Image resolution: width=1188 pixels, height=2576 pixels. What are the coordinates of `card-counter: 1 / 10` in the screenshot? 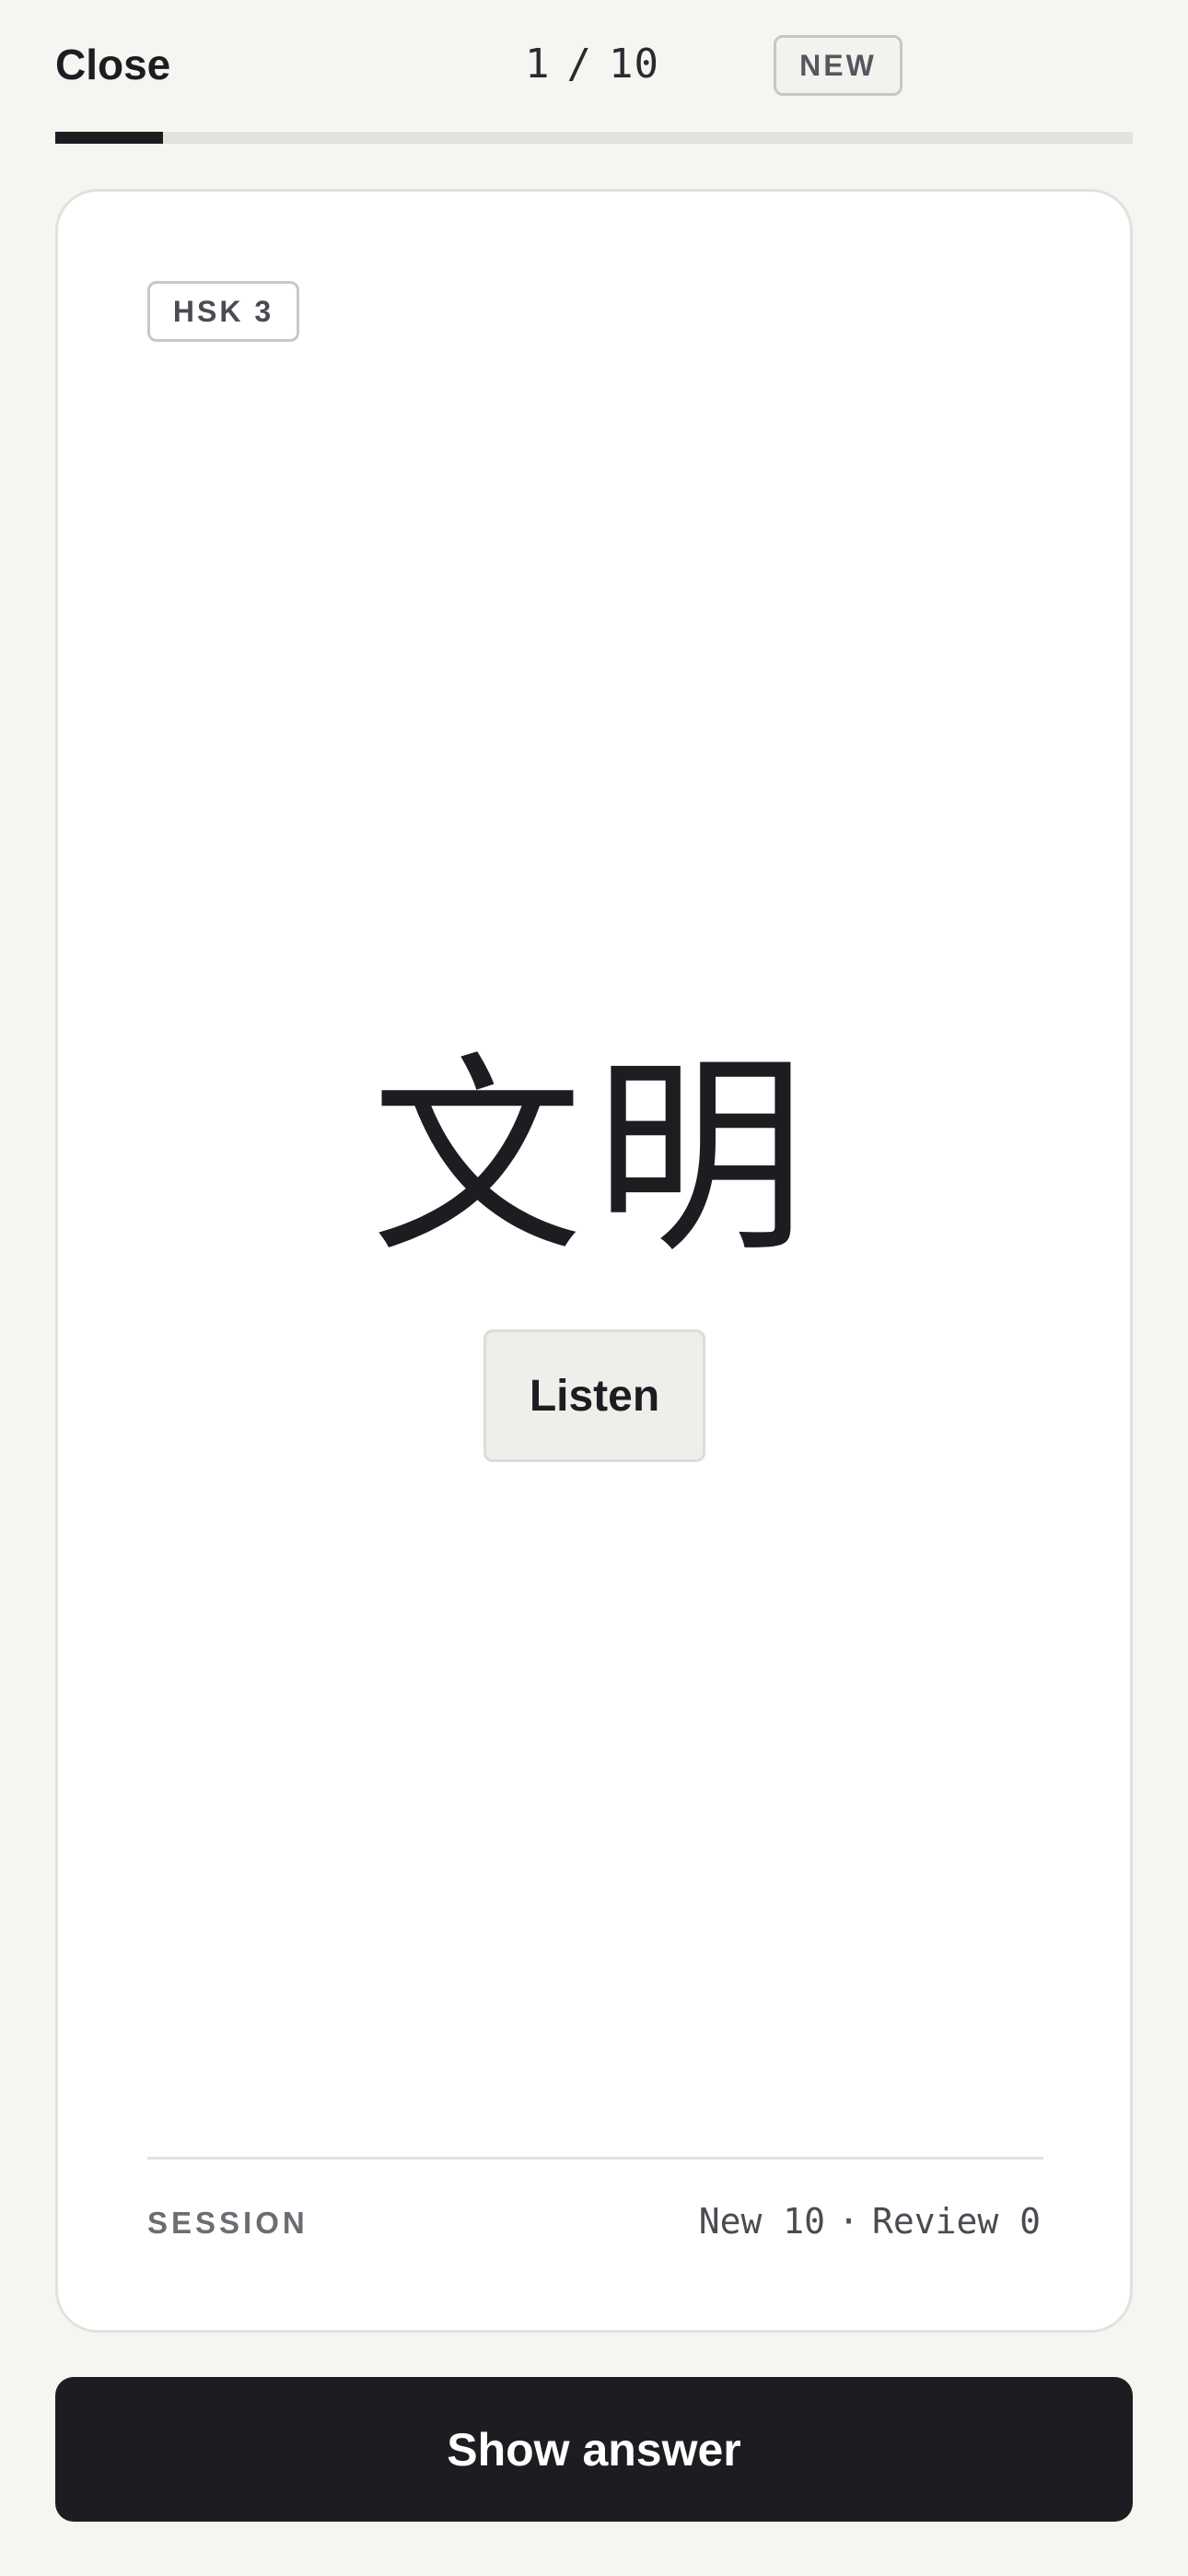 It's located at (592, 64).